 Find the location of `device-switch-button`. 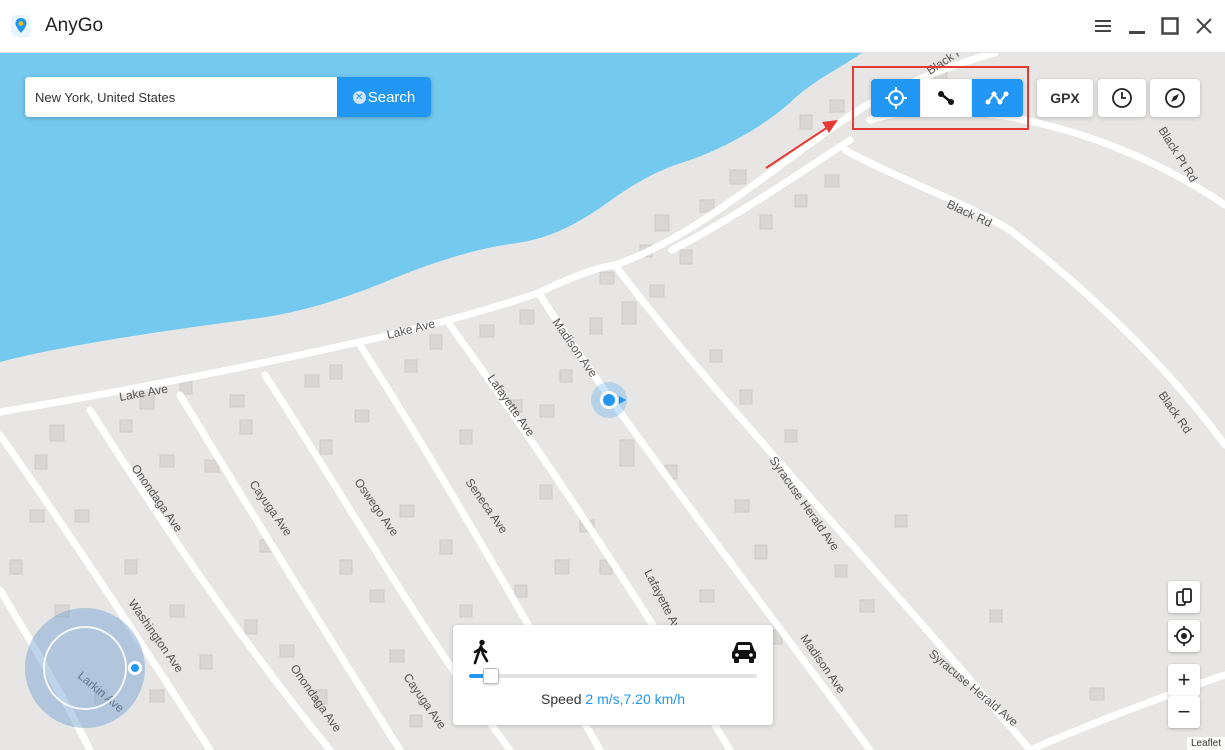

device-switch-button is located at coordinates (1184, 597).